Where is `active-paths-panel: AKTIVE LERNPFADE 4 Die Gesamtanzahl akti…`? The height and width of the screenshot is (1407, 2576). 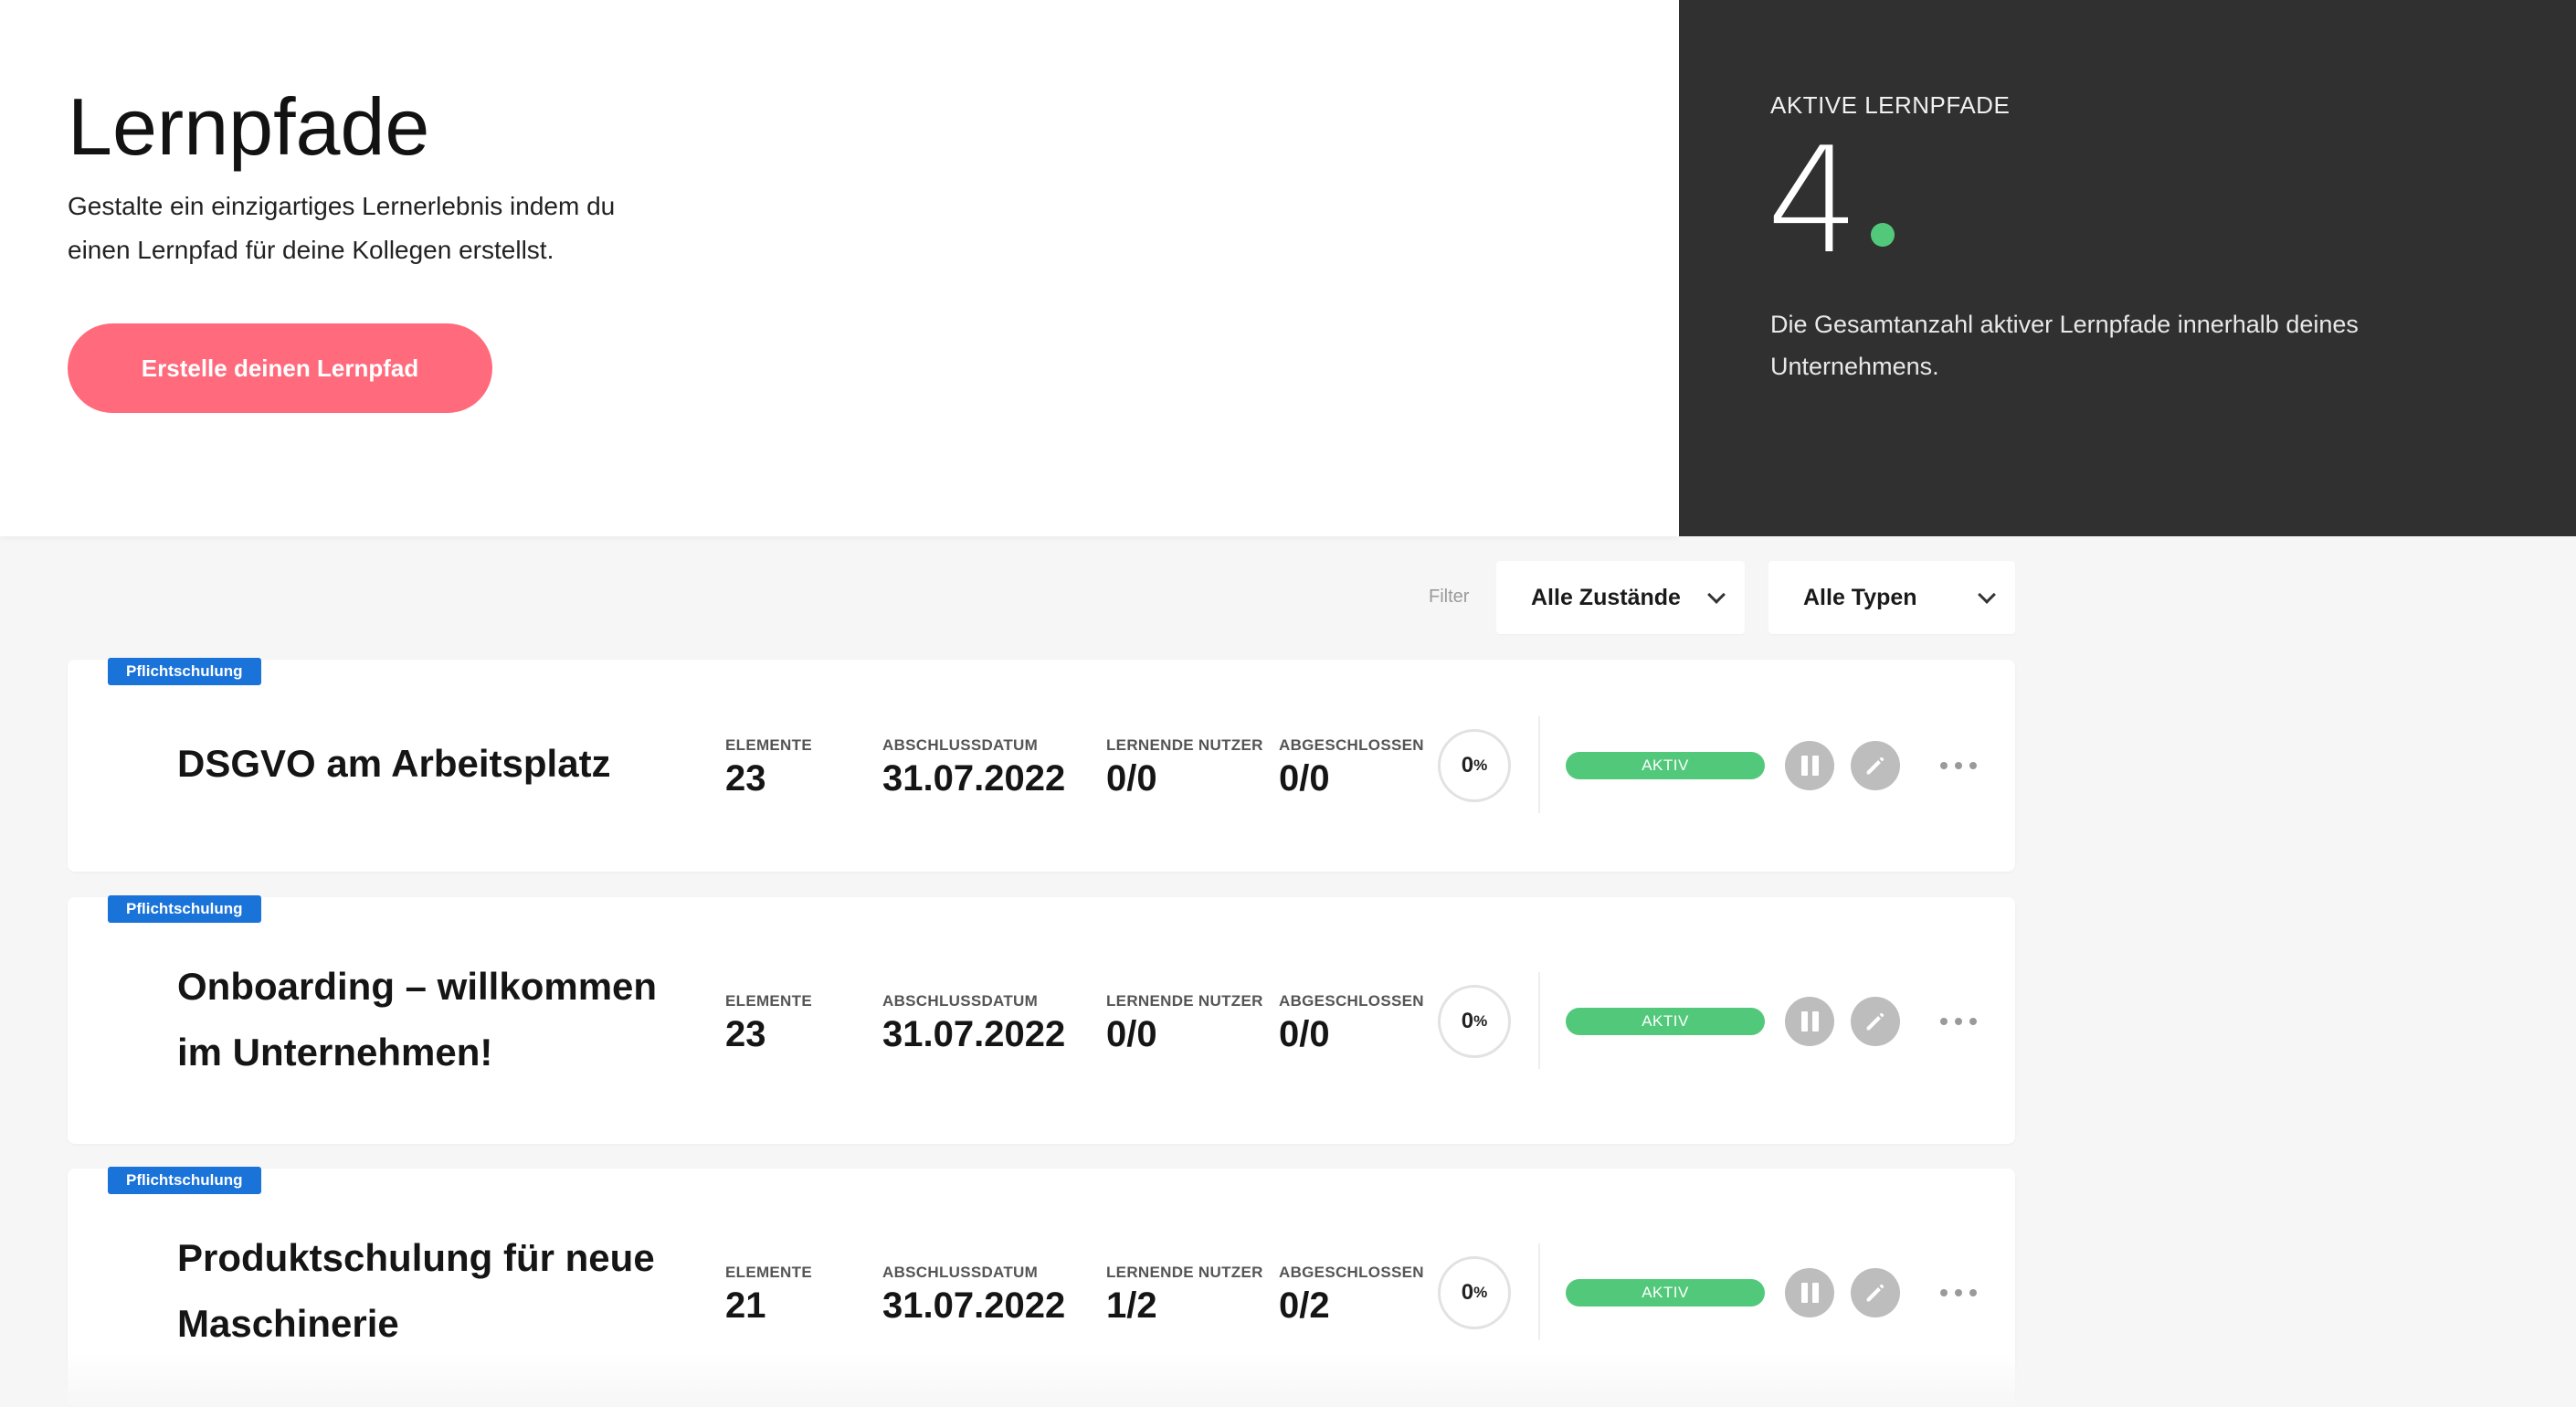
active-paths-panel: AKTIVE LERNPFADE 4 Die Gesamtanzahl akti… is located at coordinates (2127, 268).